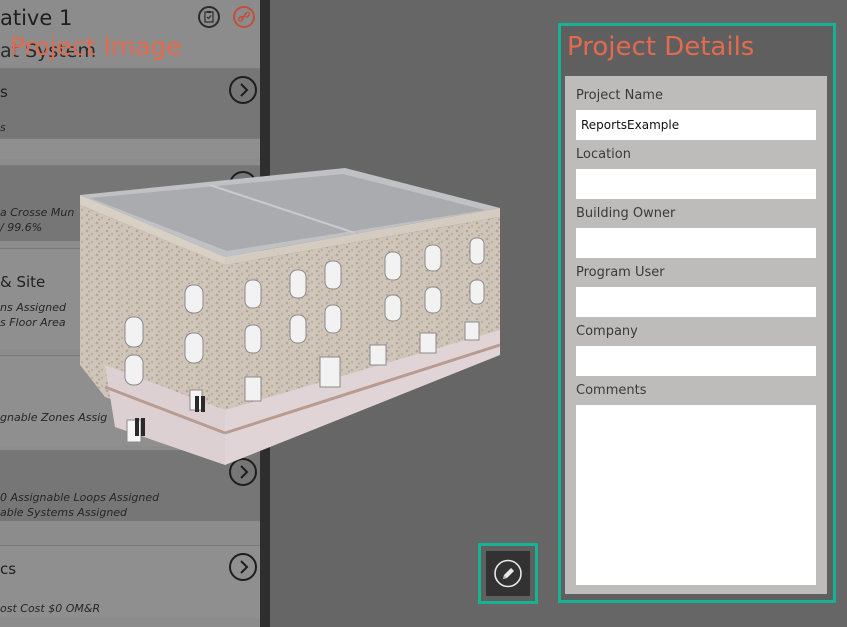 The image size is (847, 627). I want to click on project-name-field, so click(696, 125).